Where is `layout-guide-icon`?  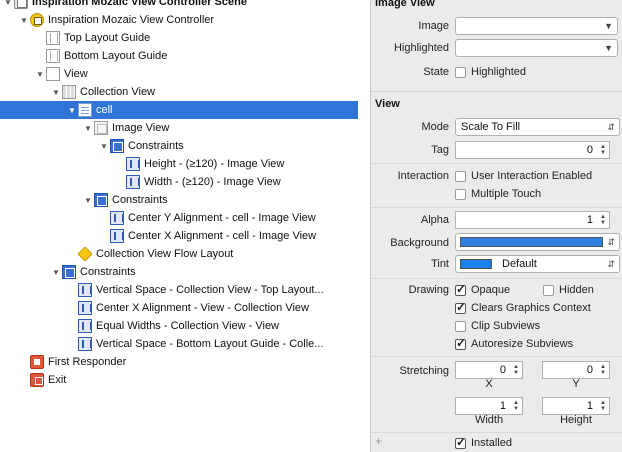
layout-guide-icon is located at coordinates (53, 38).